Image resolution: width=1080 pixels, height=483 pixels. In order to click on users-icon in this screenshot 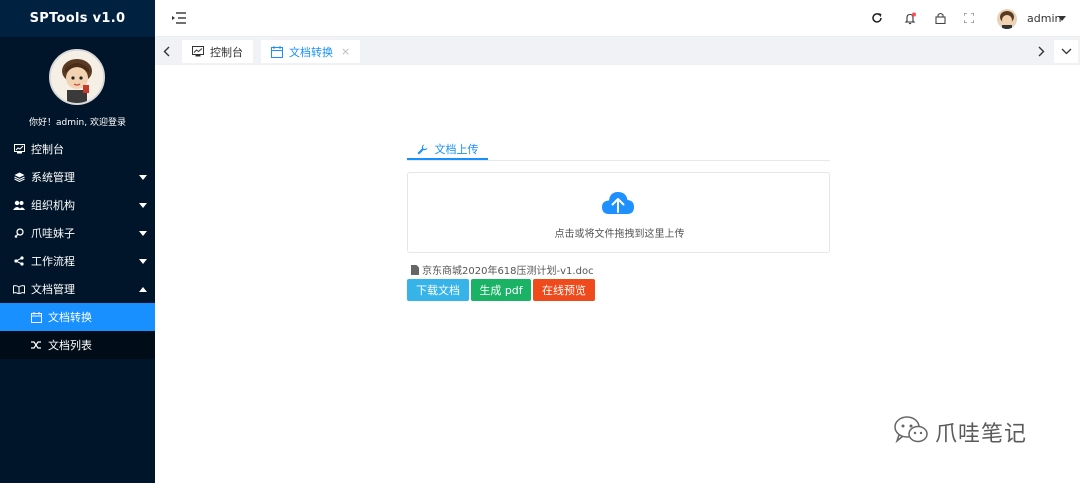, I will do `click(19, 205)`.